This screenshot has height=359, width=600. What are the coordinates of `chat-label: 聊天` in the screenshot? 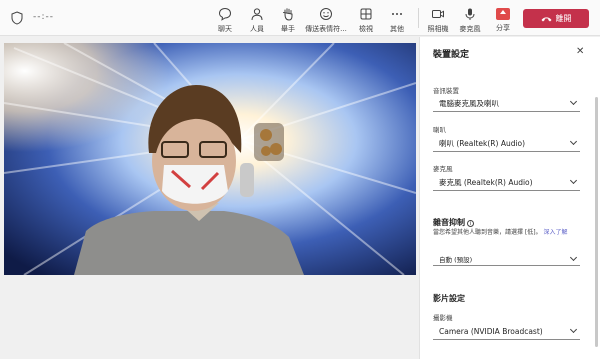 It's located at (225, 29).